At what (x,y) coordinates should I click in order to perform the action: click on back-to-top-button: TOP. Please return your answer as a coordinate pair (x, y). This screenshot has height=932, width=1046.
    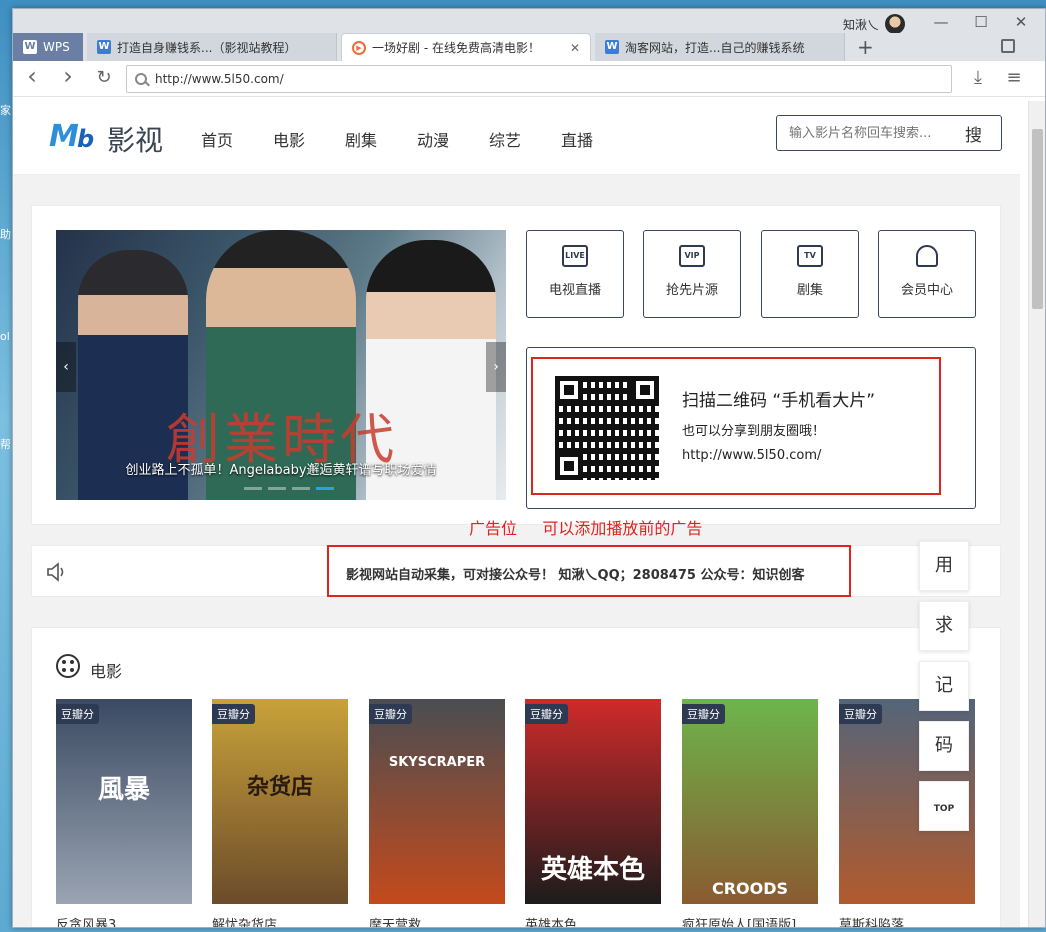
    Looking at the image, I should click on (944, 806).